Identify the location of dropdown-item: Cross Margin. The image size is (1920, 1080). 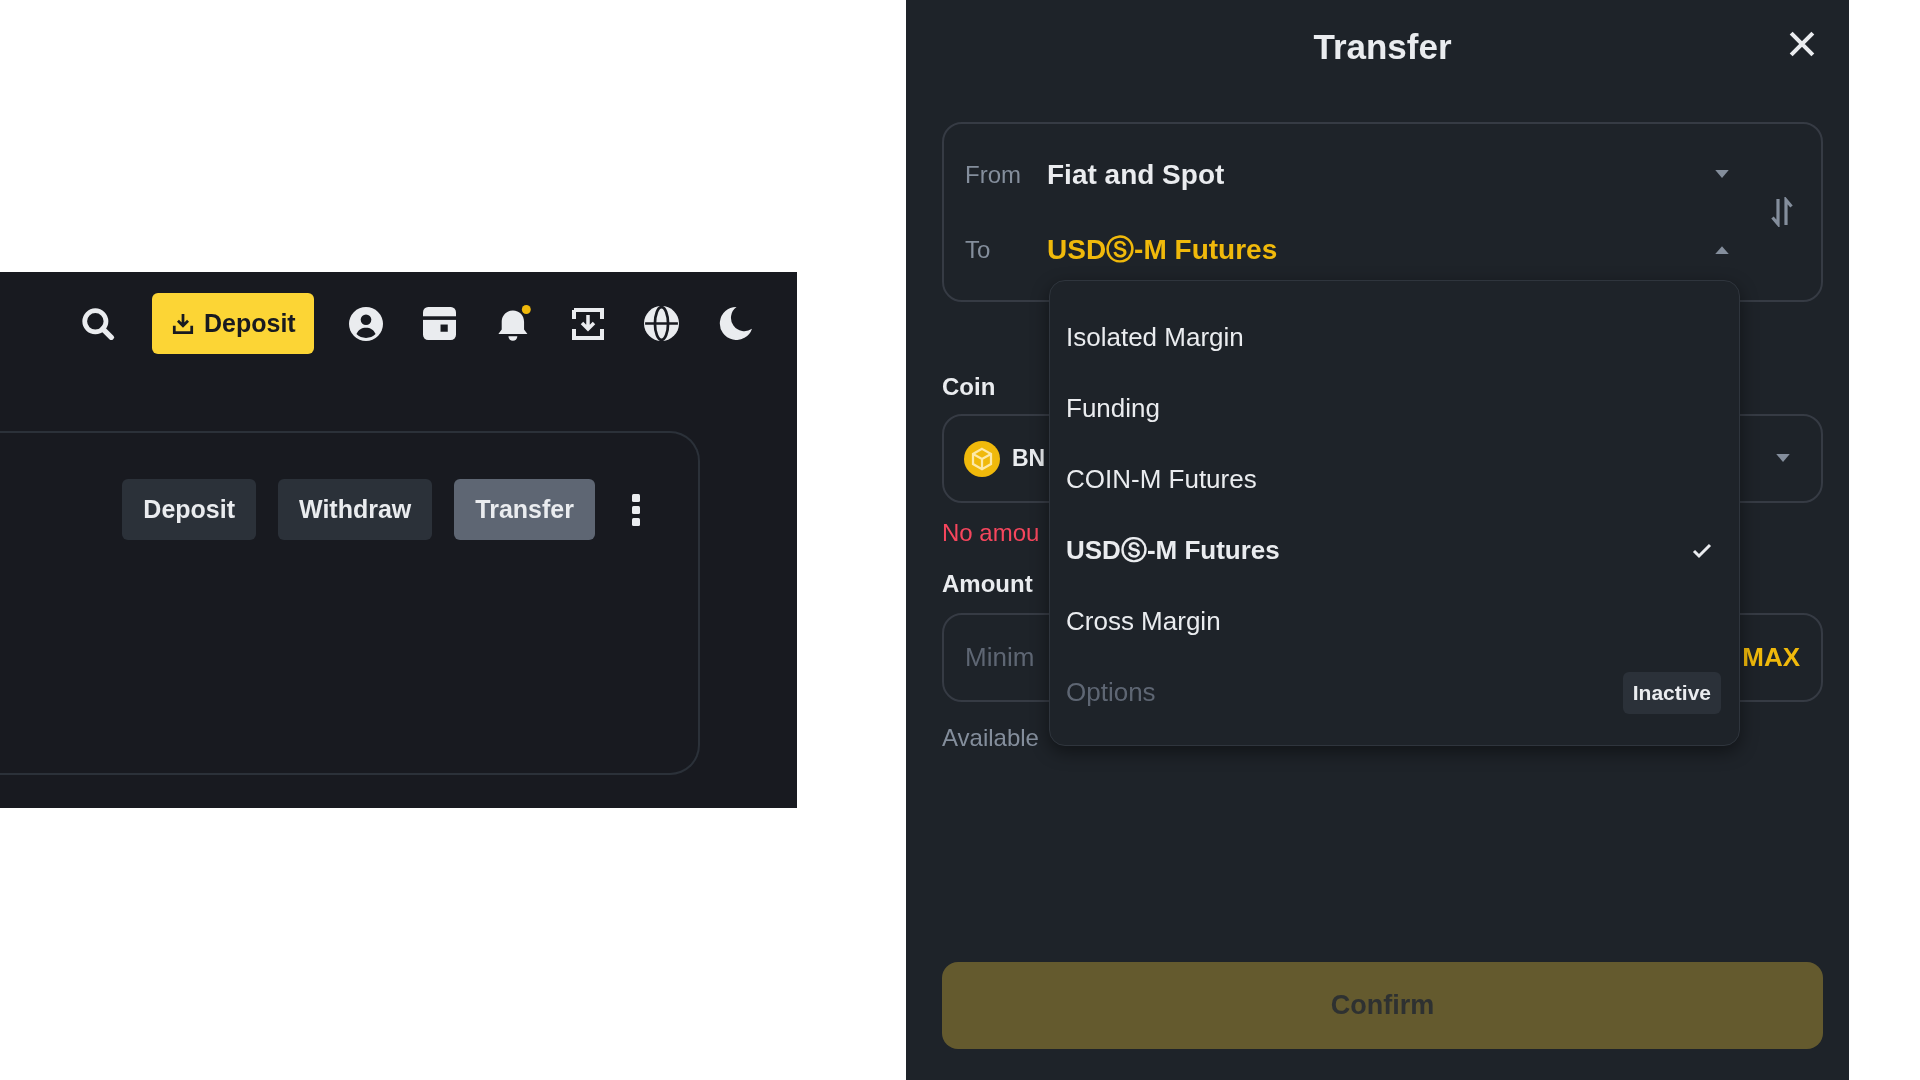
(1394, 621).